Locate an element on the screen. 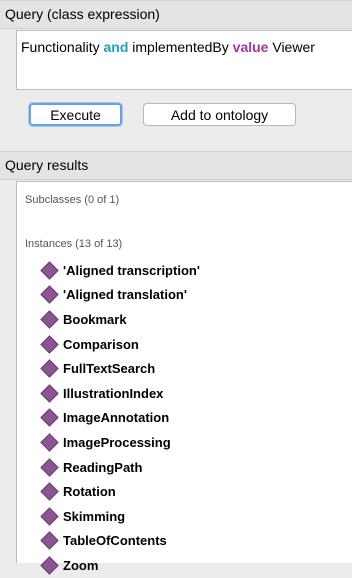 Image resolution: width=352 pixels, height=578 pixels. add-to-ontology-button: Add to ontology is located at coordinates (219, 114).